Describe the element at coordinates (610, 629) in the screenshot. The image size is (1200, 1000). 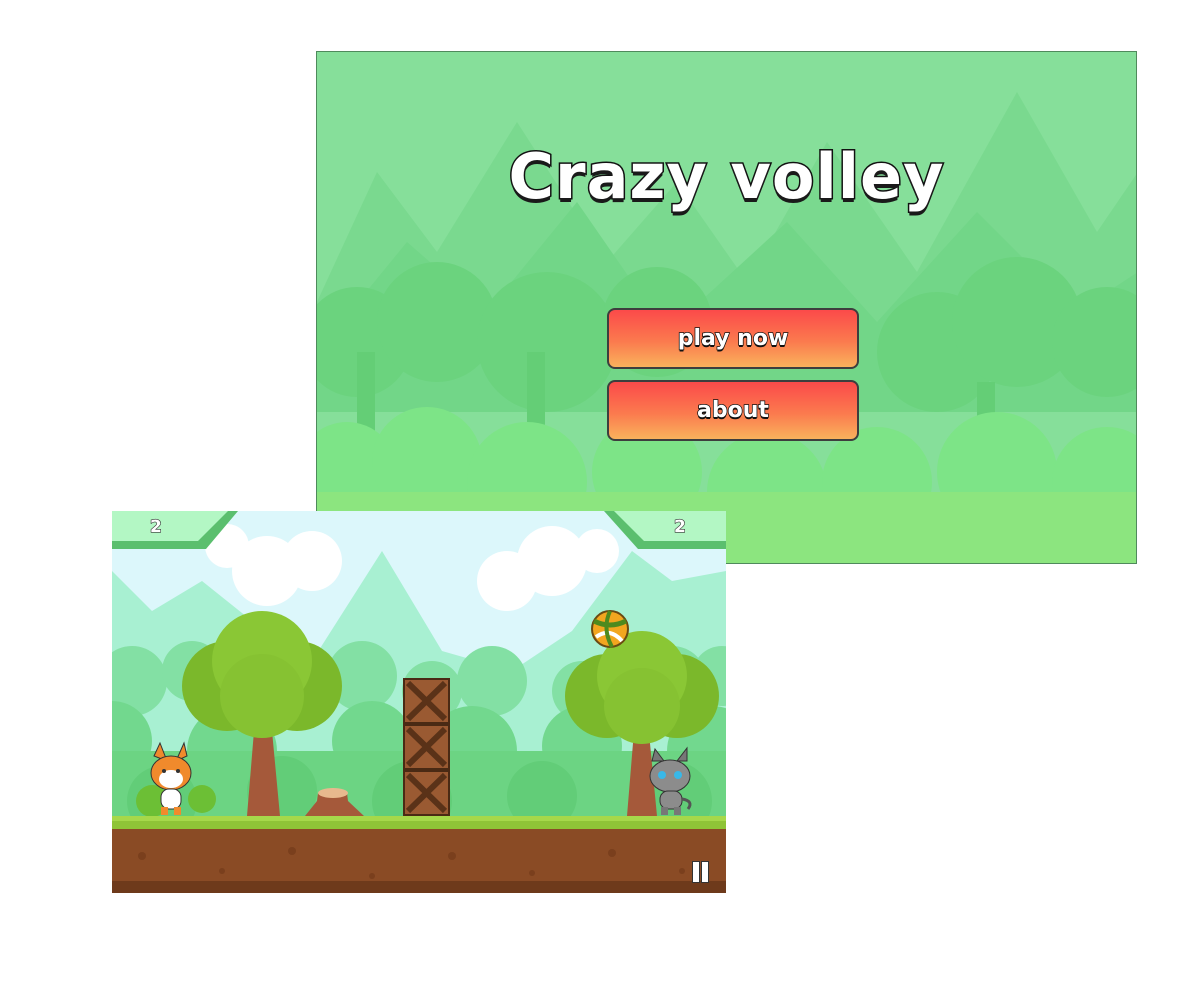
I see `volleyball` at that location.